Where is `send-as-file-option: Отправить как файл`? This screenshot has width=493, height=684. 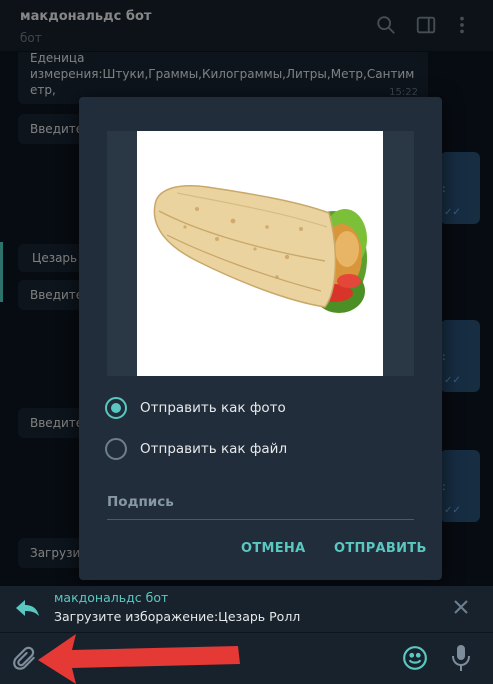 send-as-file-option: Отправить как файл is located at coordinates (196, 449).